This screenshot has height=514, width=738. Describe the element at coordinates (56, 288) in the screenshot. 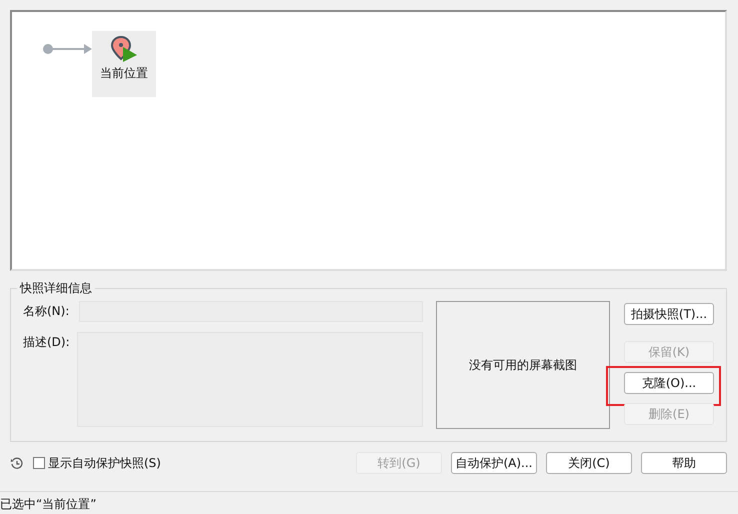

I see `group-title: 快照详细信息` at that location.